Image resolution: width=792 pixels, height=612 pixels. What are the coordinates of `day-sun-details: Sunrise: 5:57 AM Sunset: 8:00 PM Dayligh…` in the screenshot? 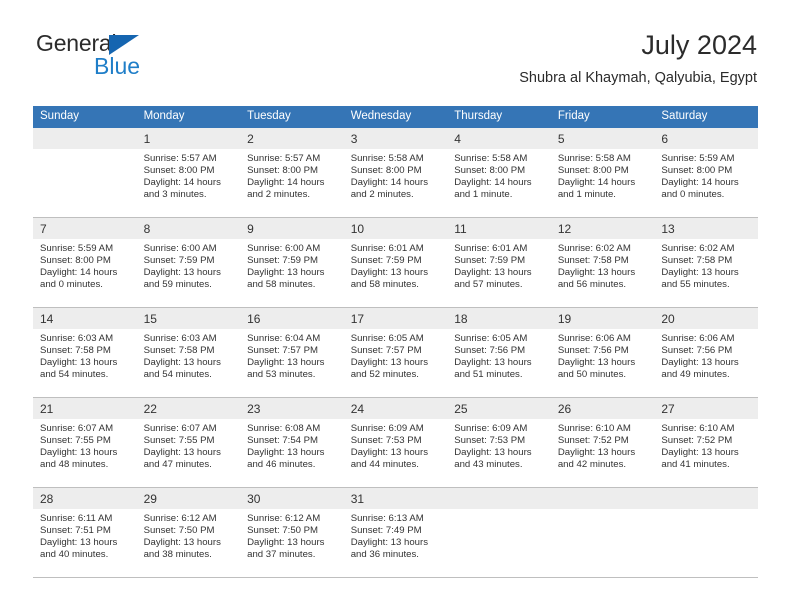 It's located at (286, 177).